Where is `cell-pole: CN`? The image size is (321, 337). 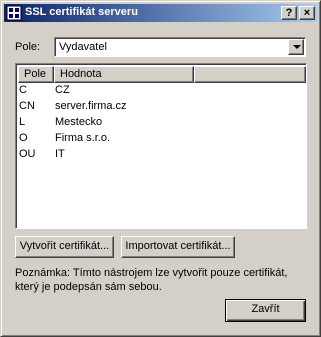
cell-pole: CN is located at coordinates (27, 106).